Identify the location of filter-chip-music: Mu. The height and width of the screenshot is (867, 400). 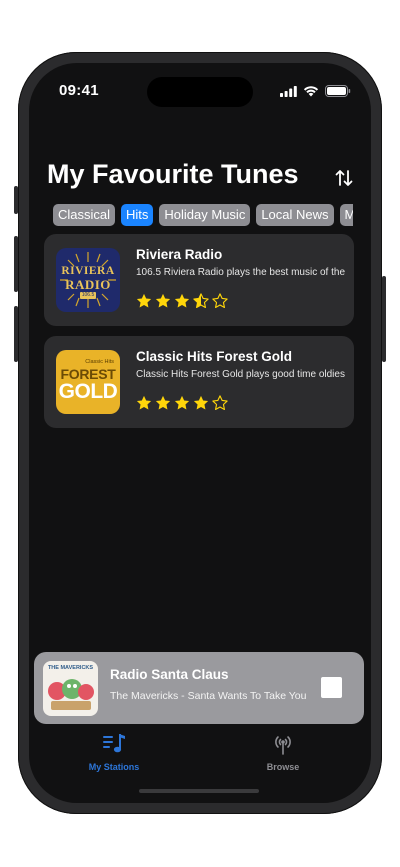
(346, 215).